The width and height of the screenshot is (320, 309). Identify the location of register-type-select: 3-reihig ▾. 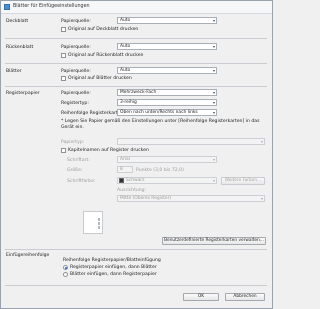
(167, 102).